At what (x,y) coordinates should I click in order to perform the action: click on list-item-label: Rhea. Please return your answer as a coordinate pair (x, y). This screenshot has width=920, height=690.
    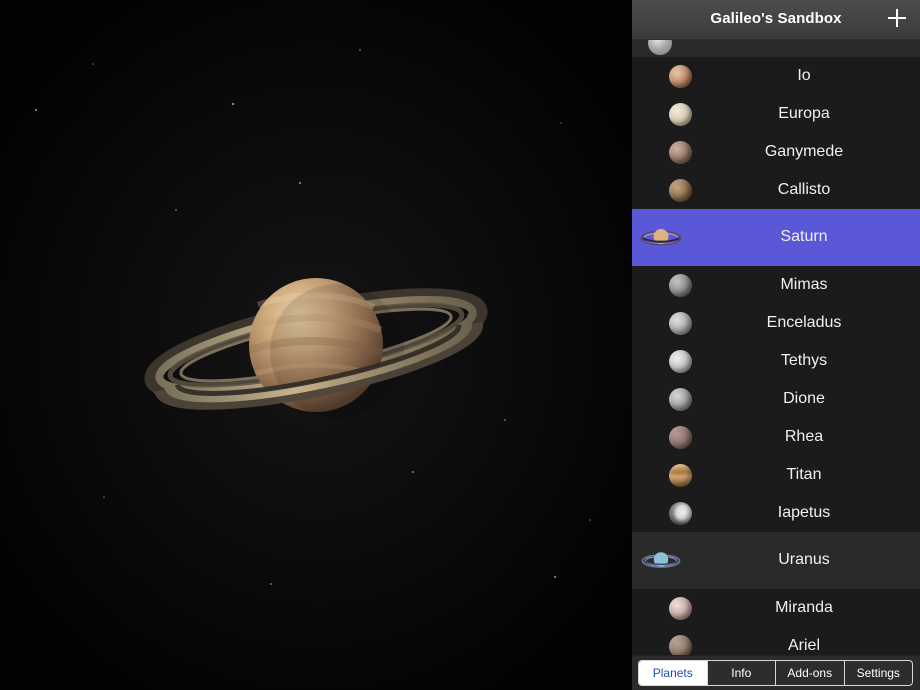
    Looking at the image, I should click on (804, 436).